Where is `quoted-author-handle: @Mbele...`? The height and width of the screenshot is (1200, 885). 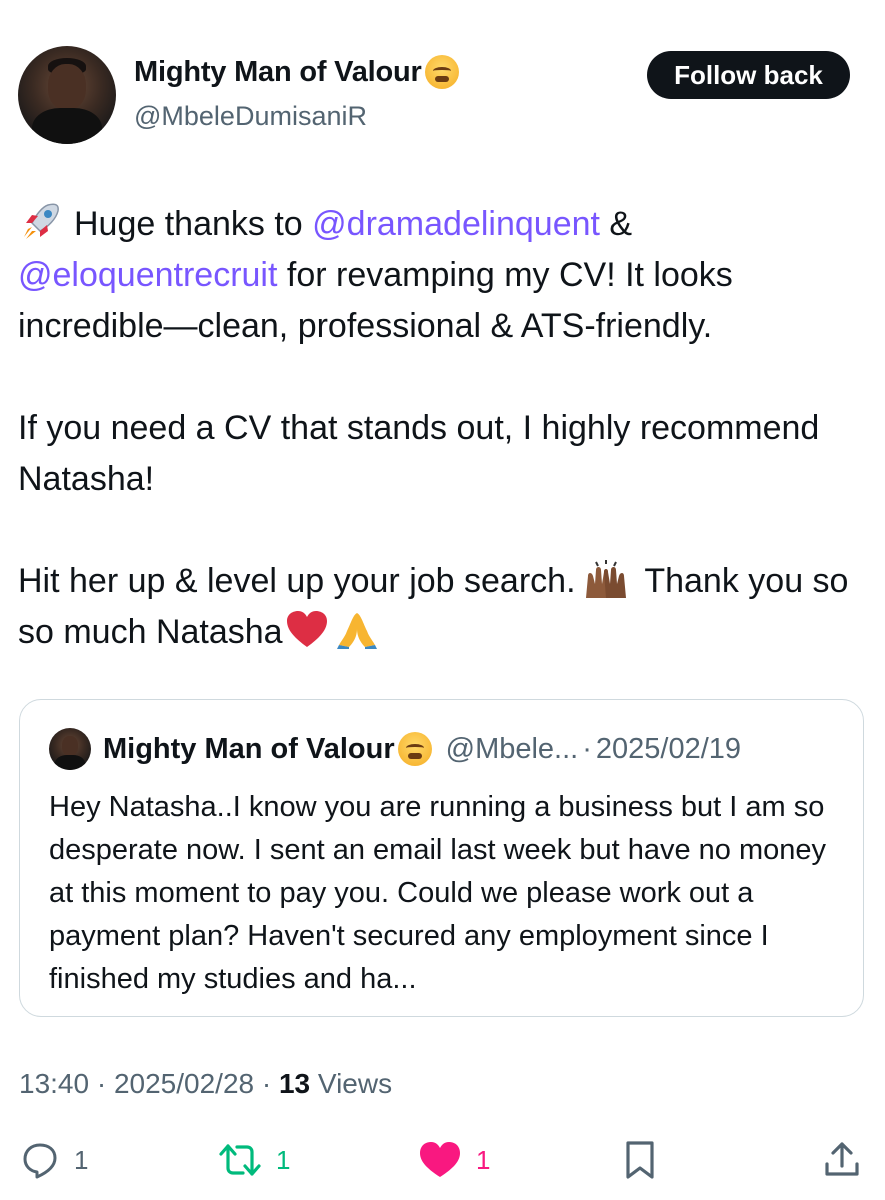
quoted-author-handle: @Mbele... is located at coordinates (512, 748).